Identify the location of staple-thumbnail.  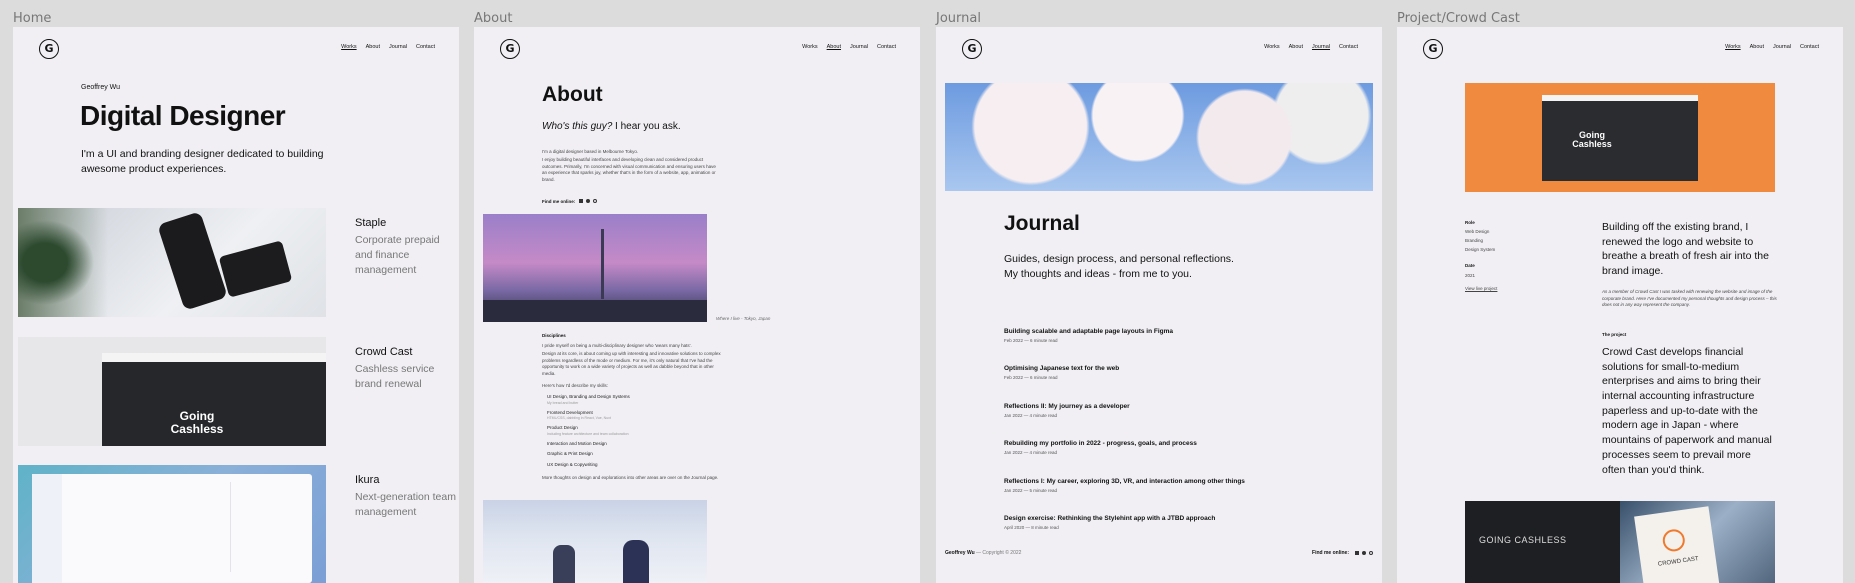
(172, 262).